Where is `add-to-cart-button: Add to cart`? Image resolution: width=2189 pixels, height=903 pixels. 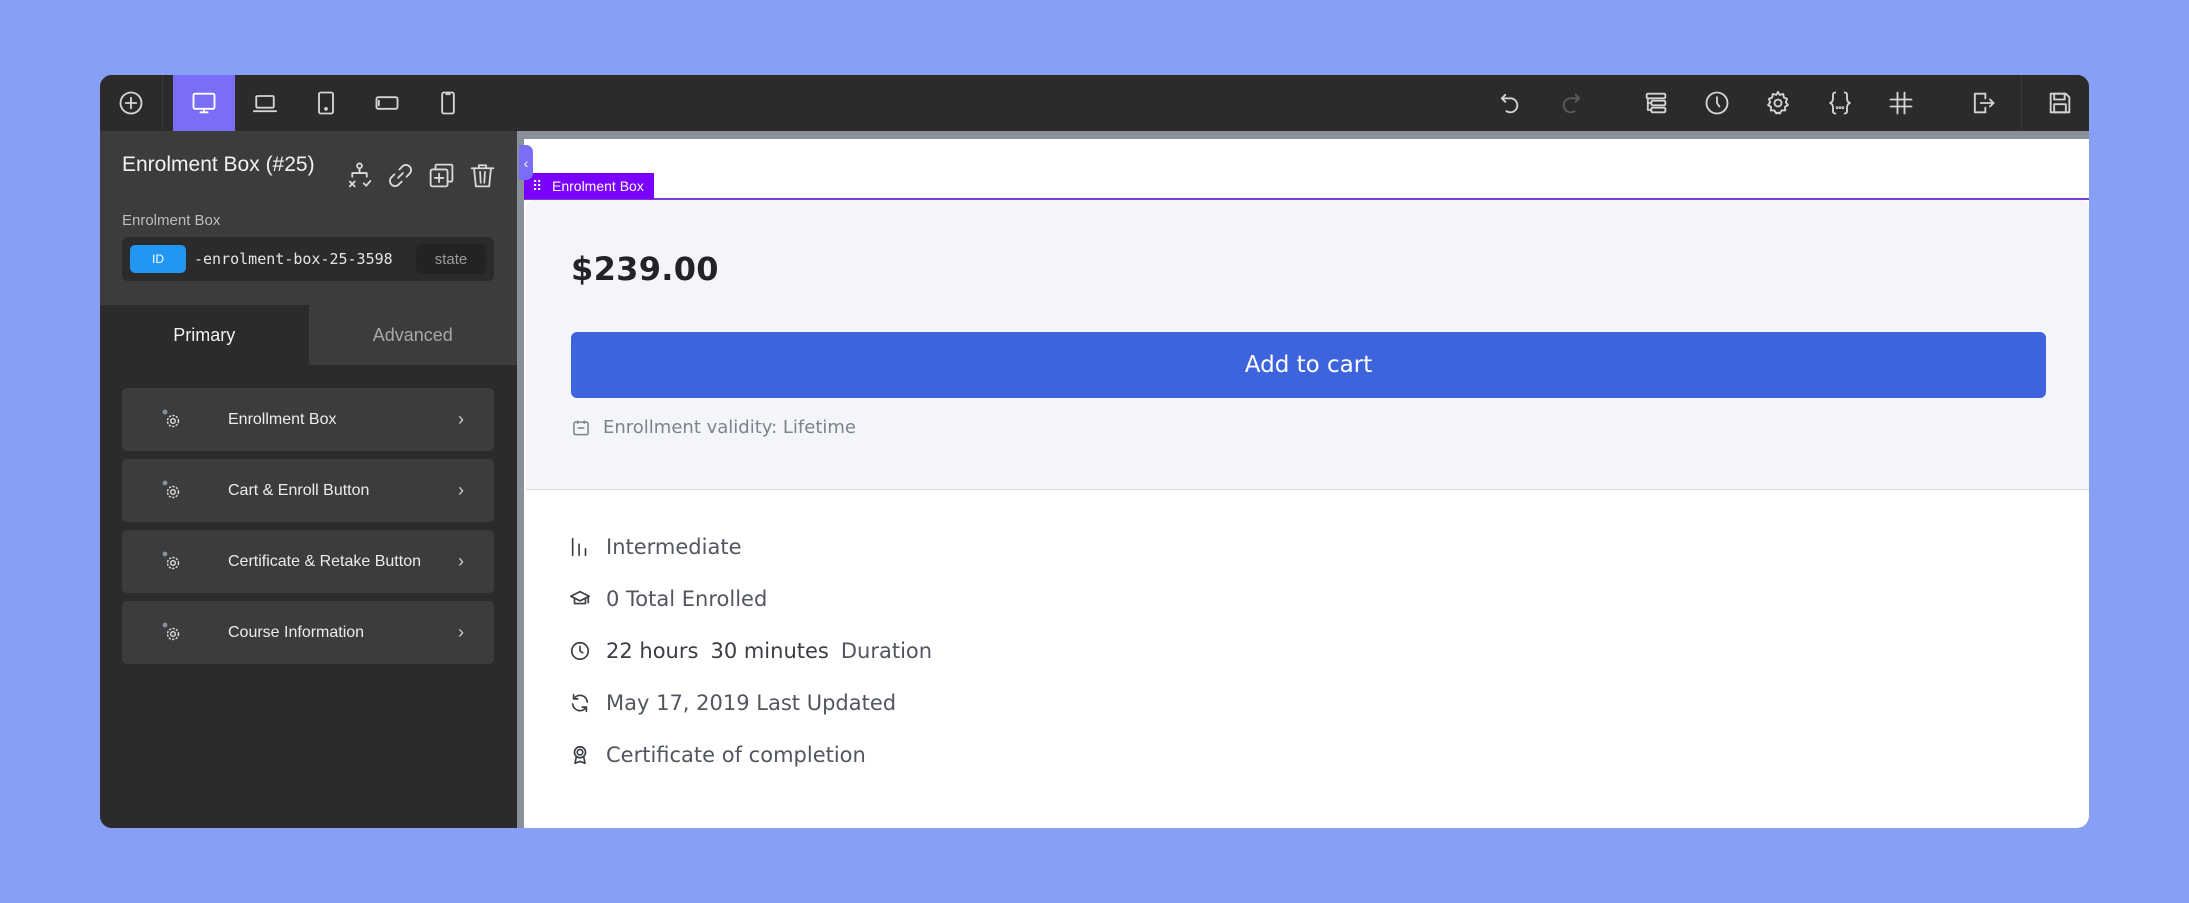
add-to-cart-button: Add to cart is located at coordinates (1308, 365).